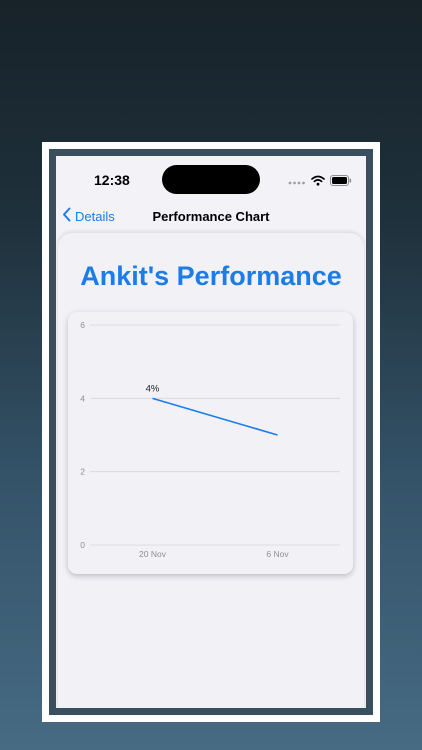 The image size is (422, 750). What do you see at coordinates (82, 325) in the screenshot?
I see `y-tick-label: 6` at bounding box center [82, 325].